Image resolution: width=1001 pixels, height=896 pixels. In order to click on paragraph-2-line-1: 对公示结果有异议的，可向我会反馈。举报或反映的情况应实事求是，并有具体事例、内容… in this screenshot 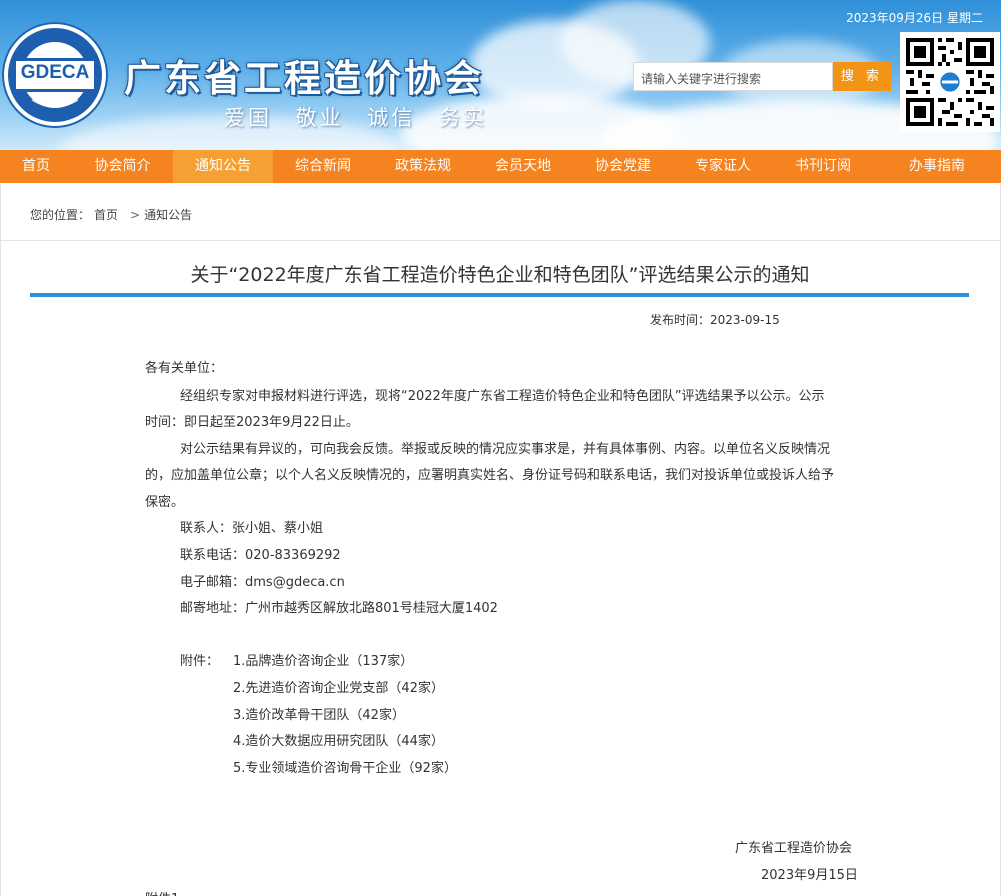, I will do `click(505, 449)`.